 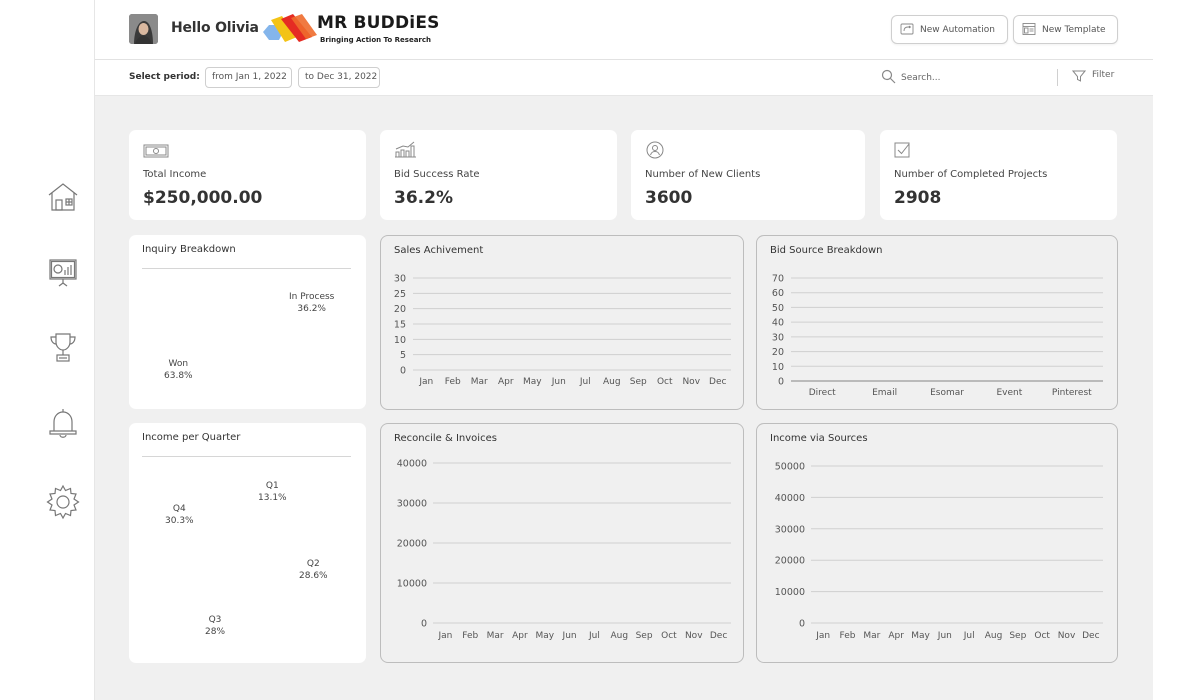 What do you see at coordinates (215, 620) in the screenshot?
I see `slice-name: Q3` at bounding box center [215, 620].